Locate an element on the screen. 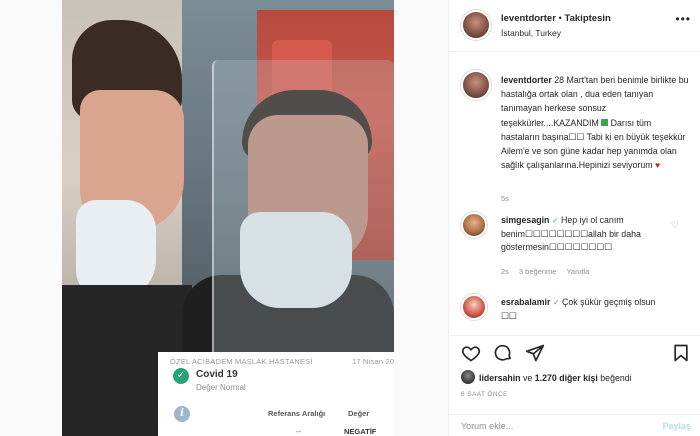 The height and width of the screenshot is (436, 700). action-bar is located at coordinates (574, 352).